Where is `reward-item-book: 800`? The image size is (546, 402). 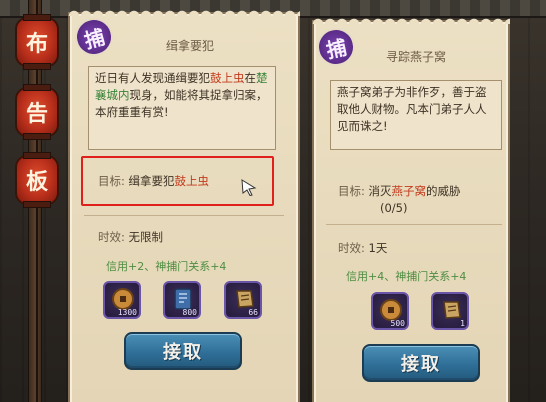
reward-item-book: 800 is located at coordinates (182, 300).